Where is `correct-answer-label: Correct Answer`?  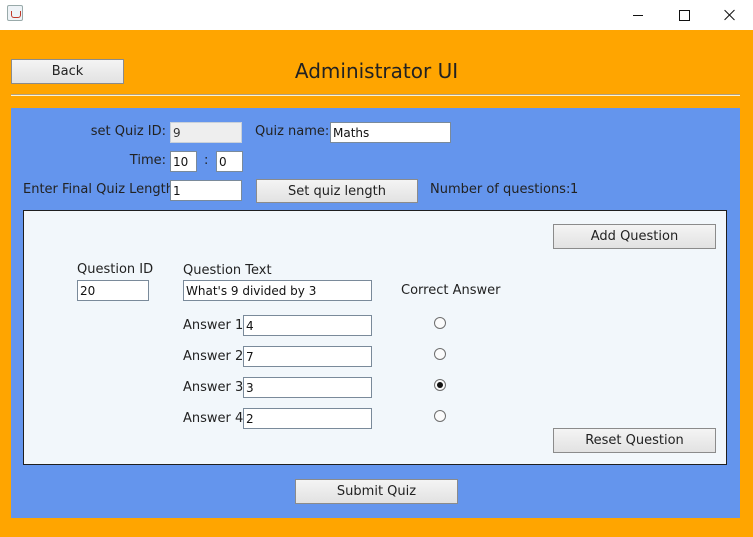
correct-answer-label: Correct Answer is located at coordinates (451, 290).